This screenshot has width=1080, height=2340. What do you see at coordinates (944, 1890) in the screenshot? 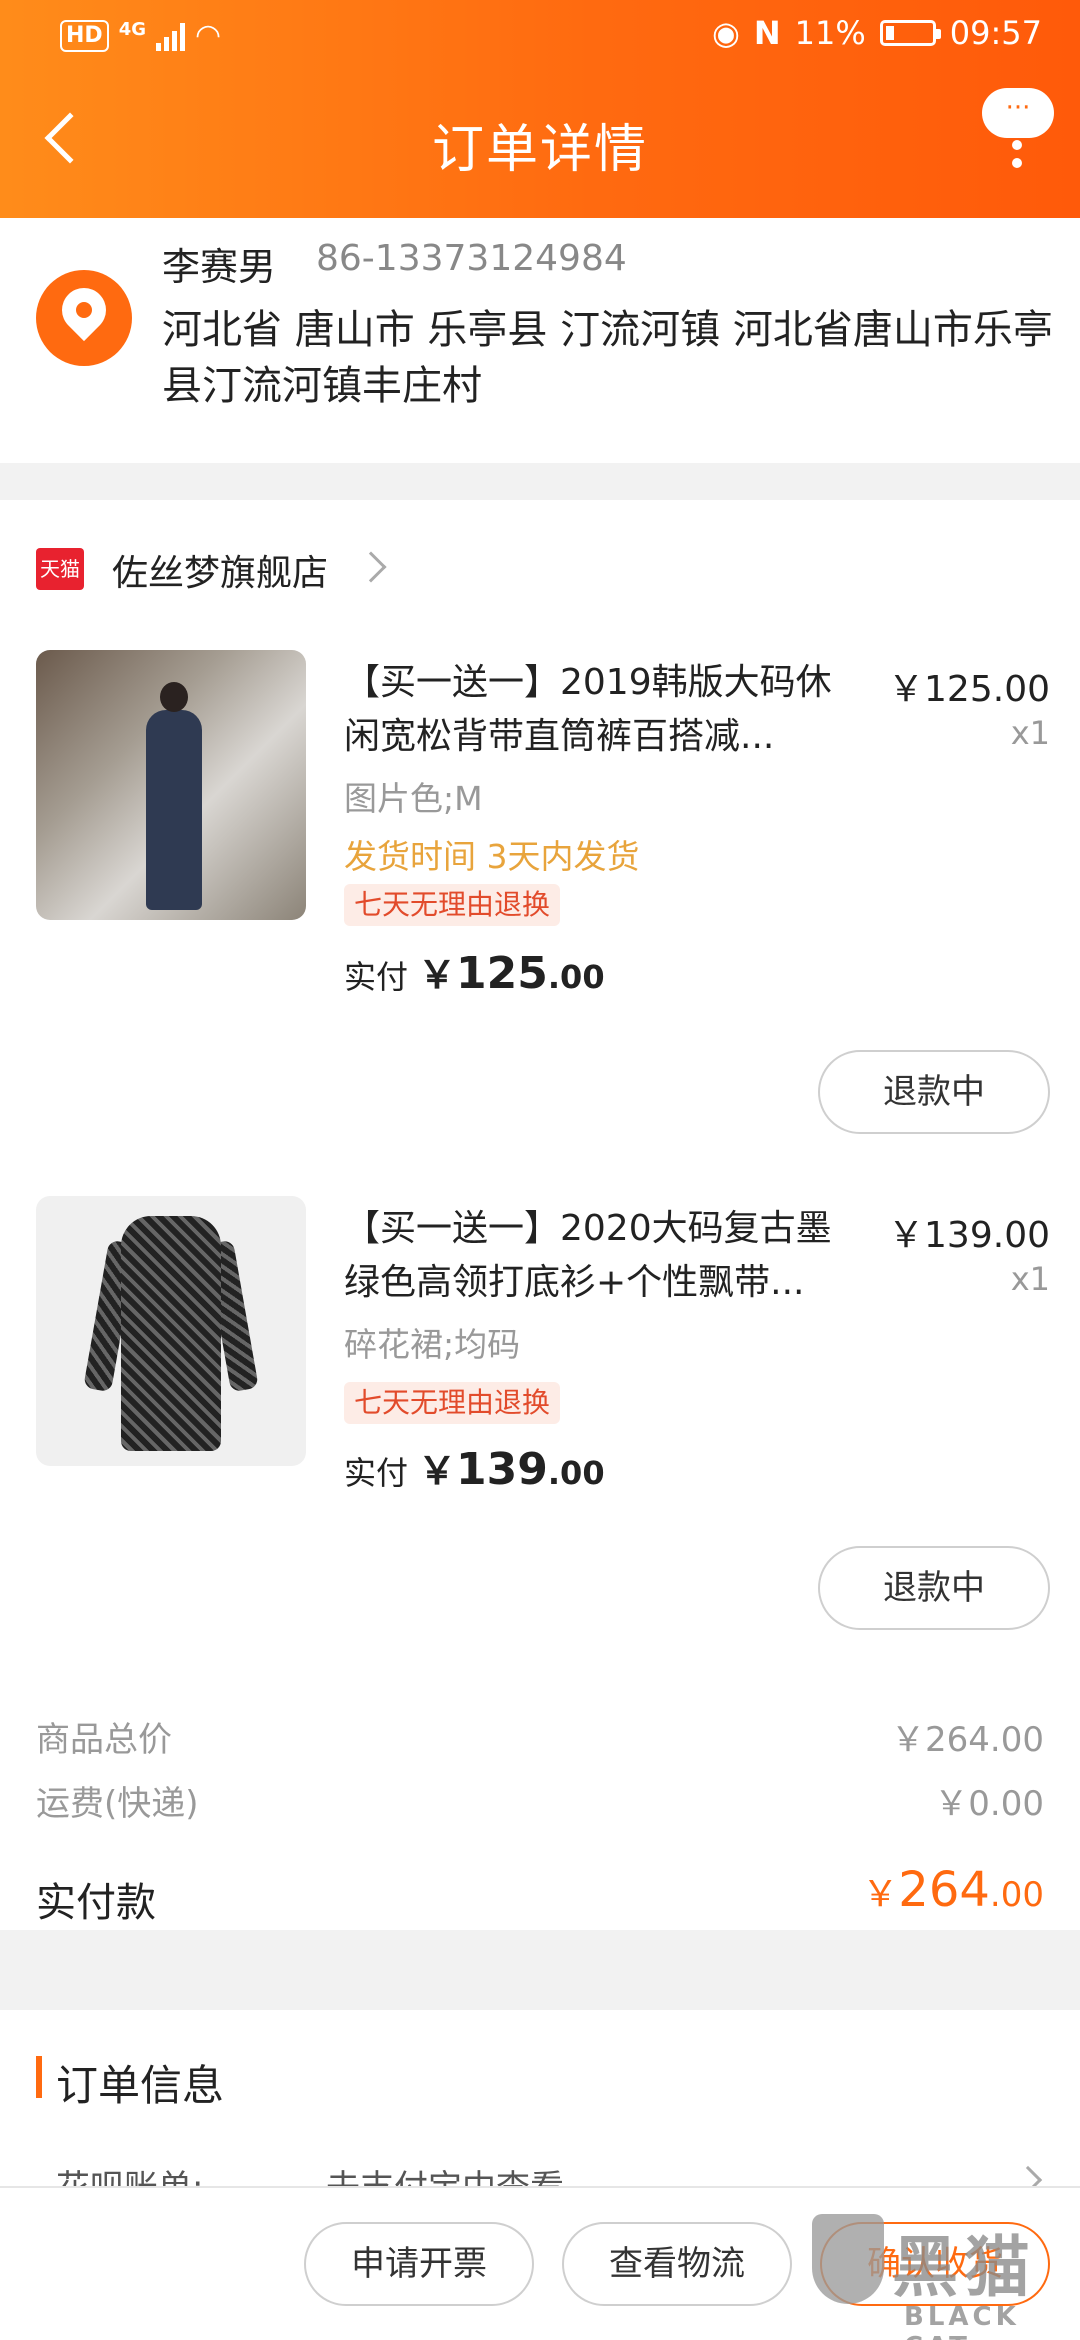
I see `total-integer: 264` at bounding box center [944, 1890].